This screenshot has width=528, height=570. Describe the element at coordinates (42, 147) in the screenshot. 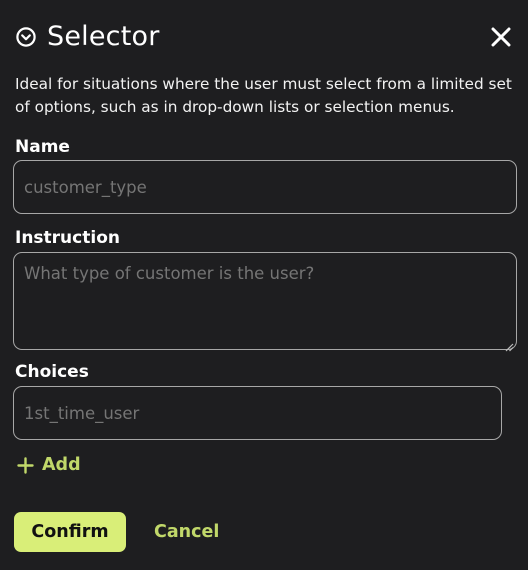

I see `name-label: Name` at that location.